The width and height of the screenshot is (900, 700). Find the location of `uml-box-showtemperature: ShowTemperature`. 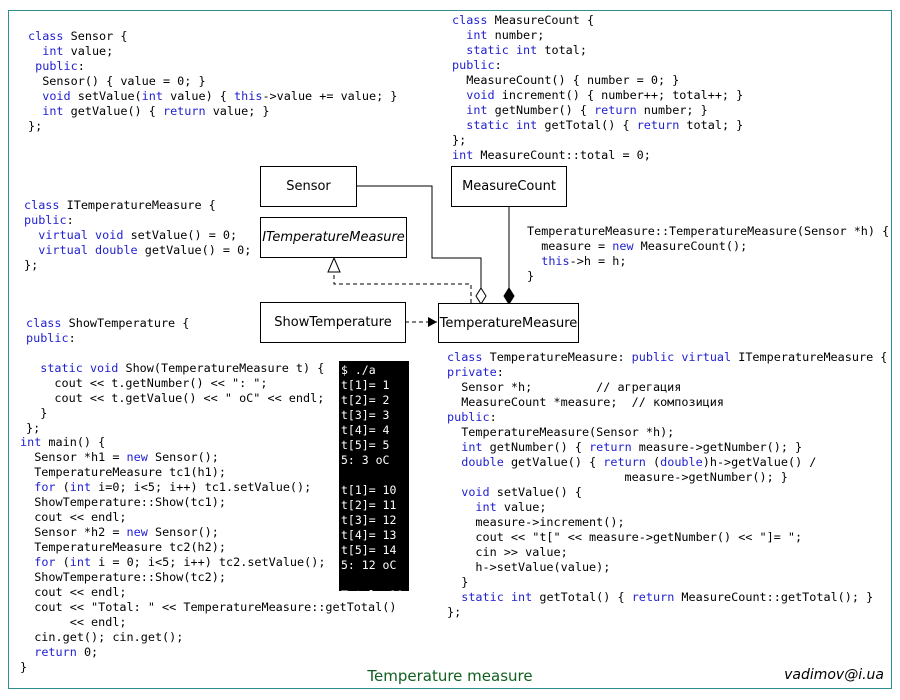

uml-box-showtemperature: ShowTemperature is located at coordinates (333, 322).